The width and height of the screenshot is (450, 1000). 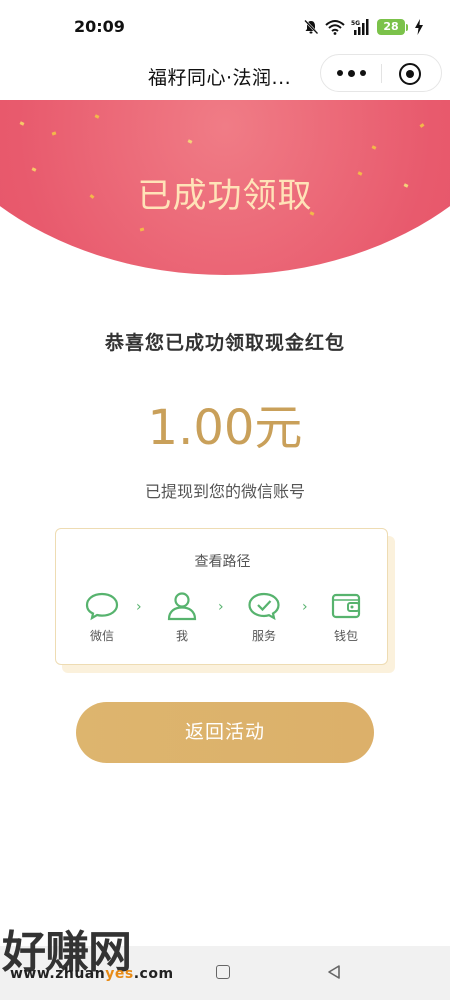 What do you see at coordinates (225, 732) in the screenshot?
I see `return-to-activity-button: 返回活动` at bounding box center [225, 732].